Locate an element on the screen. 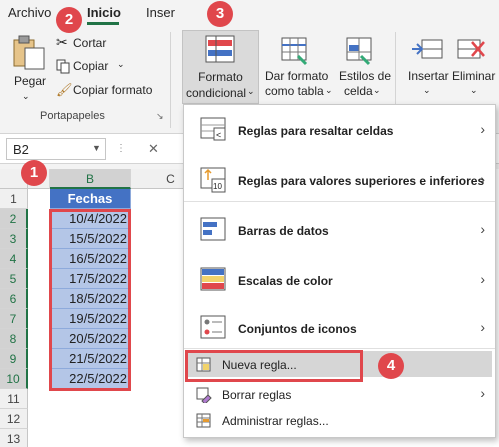 The image size is (499, 447). eraser-icon is located at coordinates (204, 395).